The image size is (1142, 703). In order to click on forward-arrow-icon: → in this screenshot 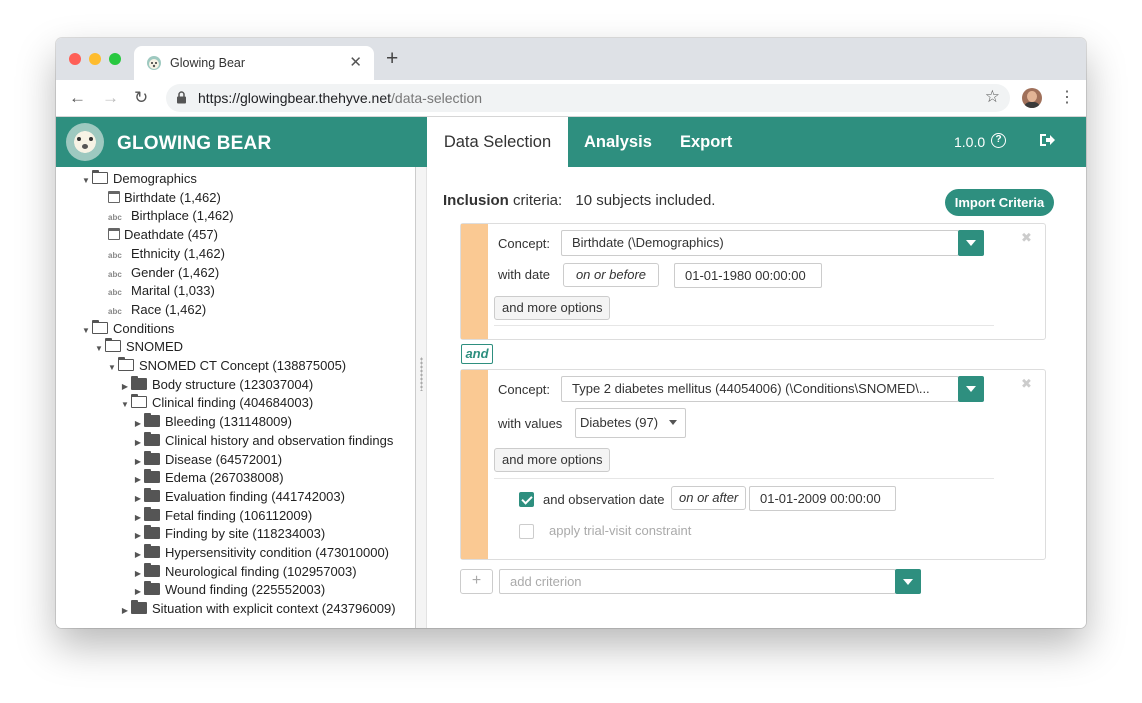, I will do `click(110, 98)`.